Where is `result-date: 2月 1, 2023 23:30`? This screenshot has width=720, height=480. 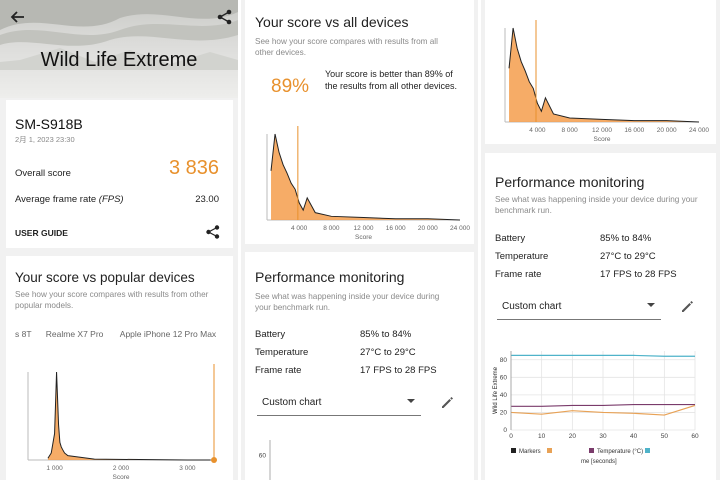 result-date: 2月 1, 2023 23:30 is located at coordinates (45, 139).